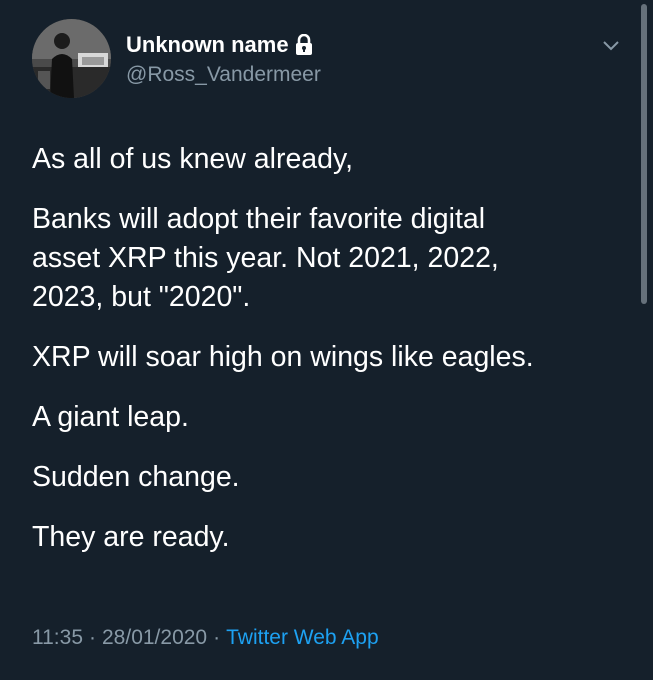 This screenshot has width=653, height=680. I want to click on profile-photo, so click(71, 58).